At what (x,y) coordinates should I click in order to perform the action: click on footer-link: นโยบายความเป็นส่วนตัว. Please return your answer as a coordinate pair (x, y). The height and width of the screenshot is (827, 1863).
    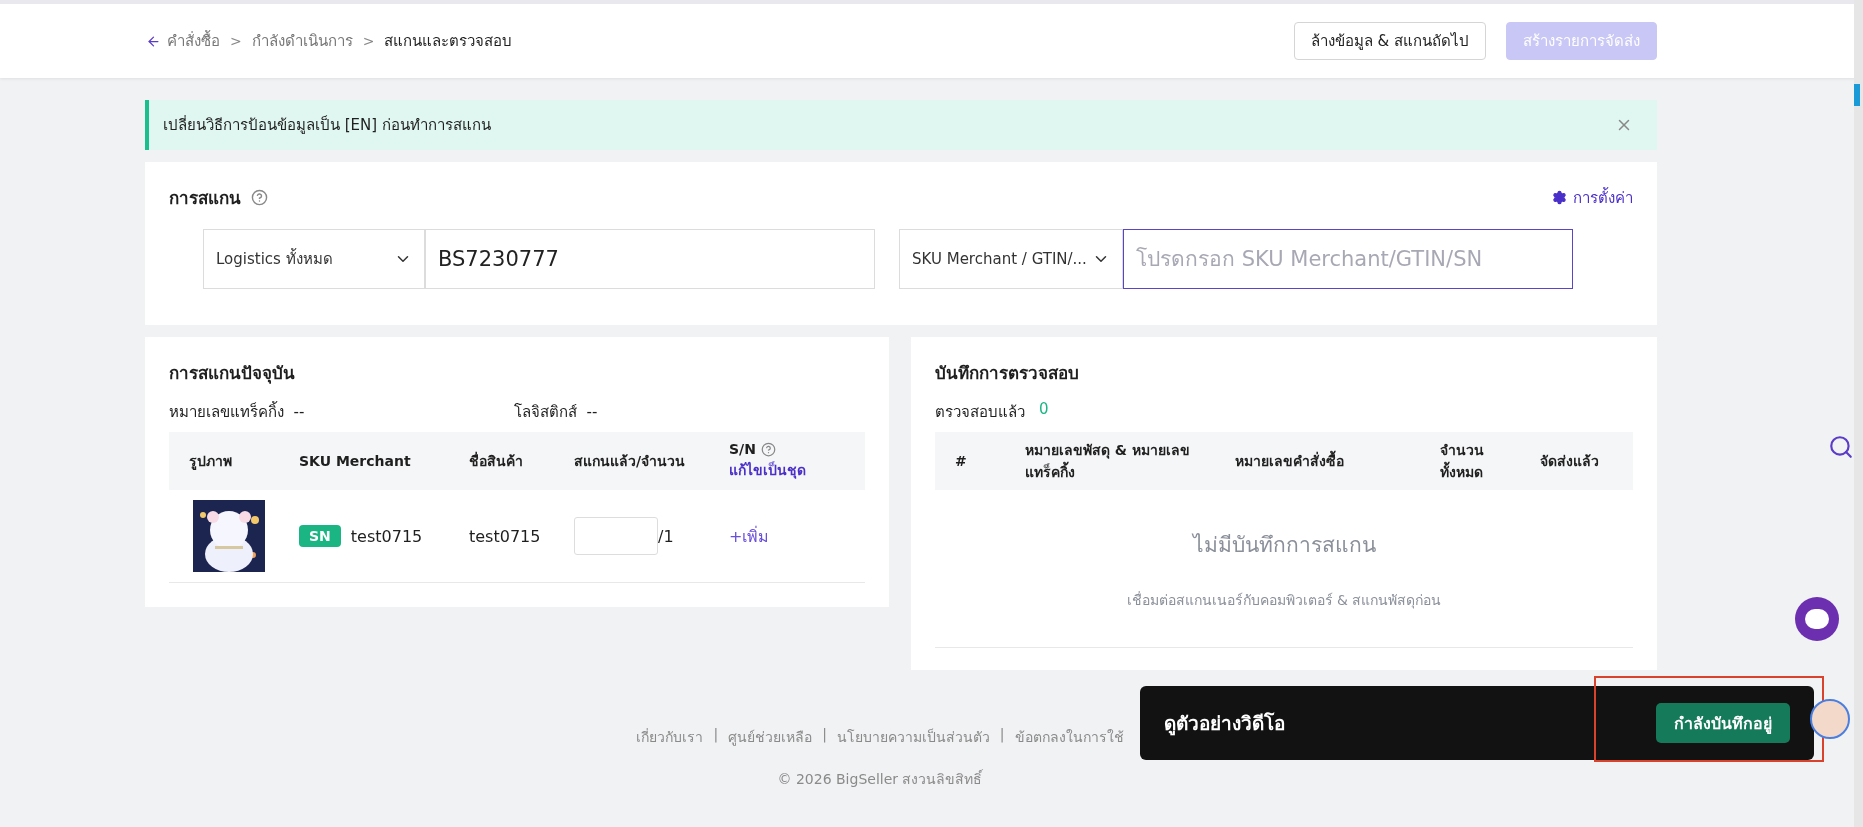
    Looking at the image, I should click on (913, 737).